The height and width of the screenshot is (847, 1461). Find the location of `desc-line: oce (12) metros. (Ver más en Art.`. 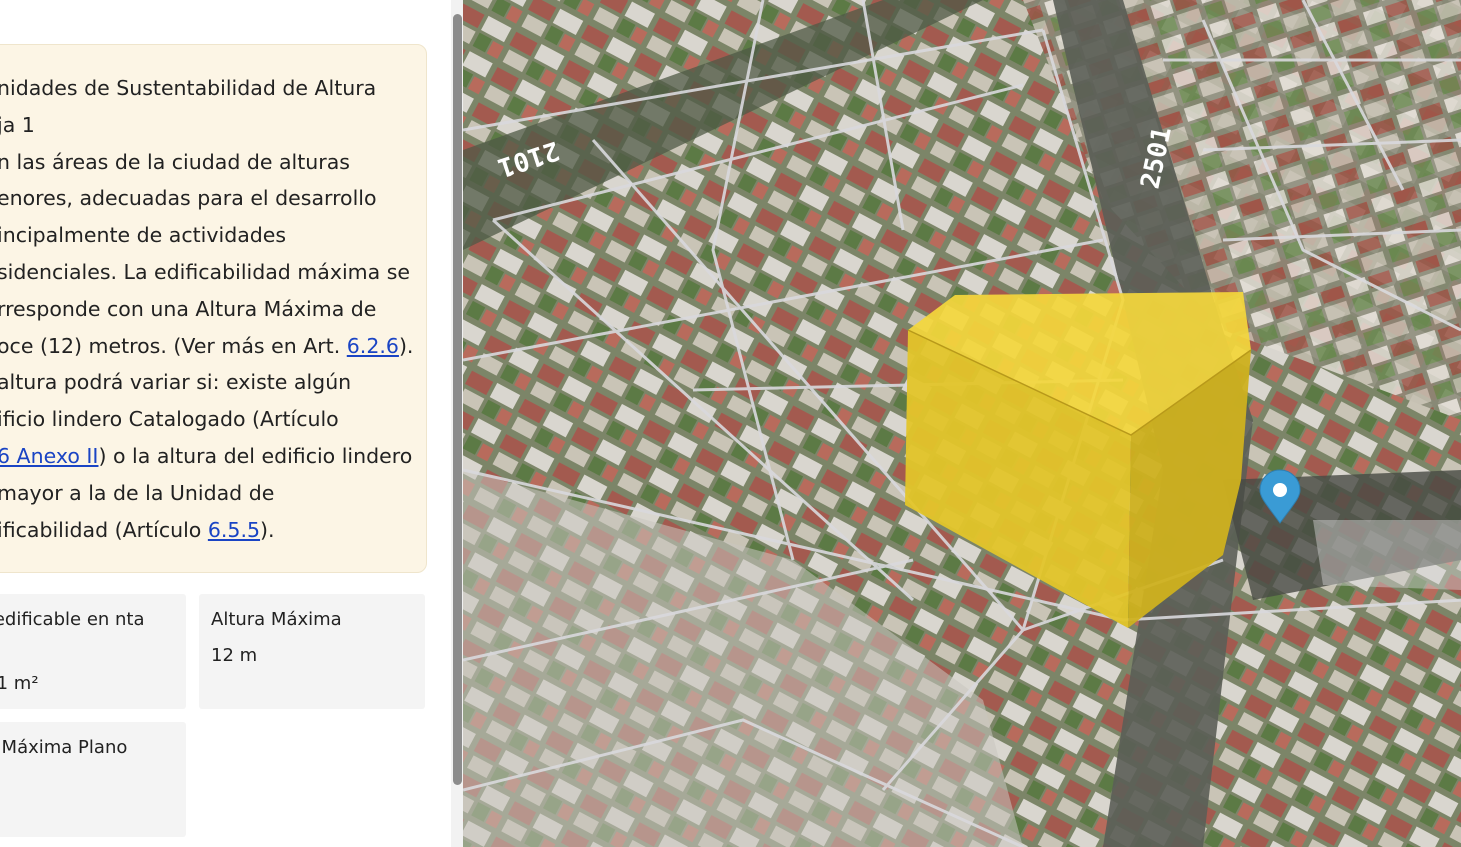

desc-line: oce (12) metros. (Ver más en Art. is located at coordinates (173, 345).